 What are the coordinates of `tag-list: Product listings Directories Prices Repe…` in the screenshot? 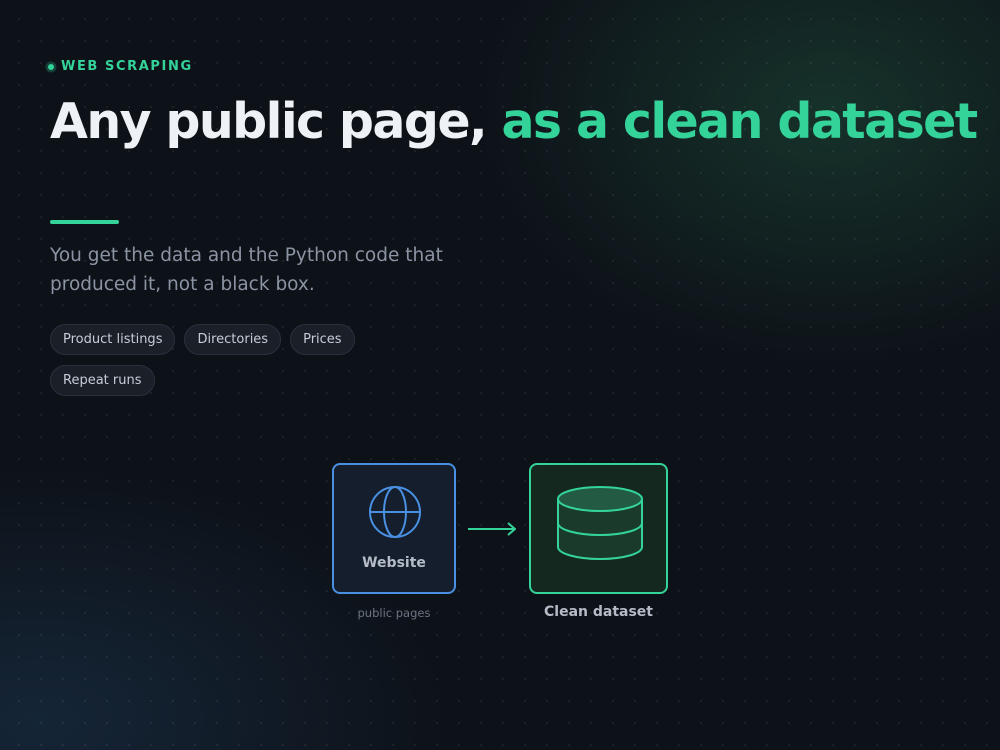 It's located at (215, 360).